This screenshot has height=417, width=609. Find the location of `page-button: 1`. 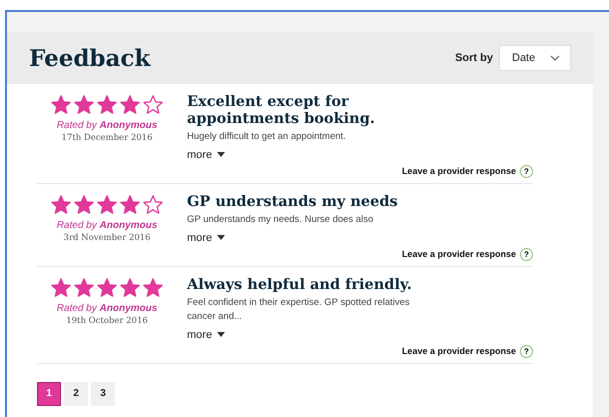

page-button: 1 is located at coordinates (49, 394).